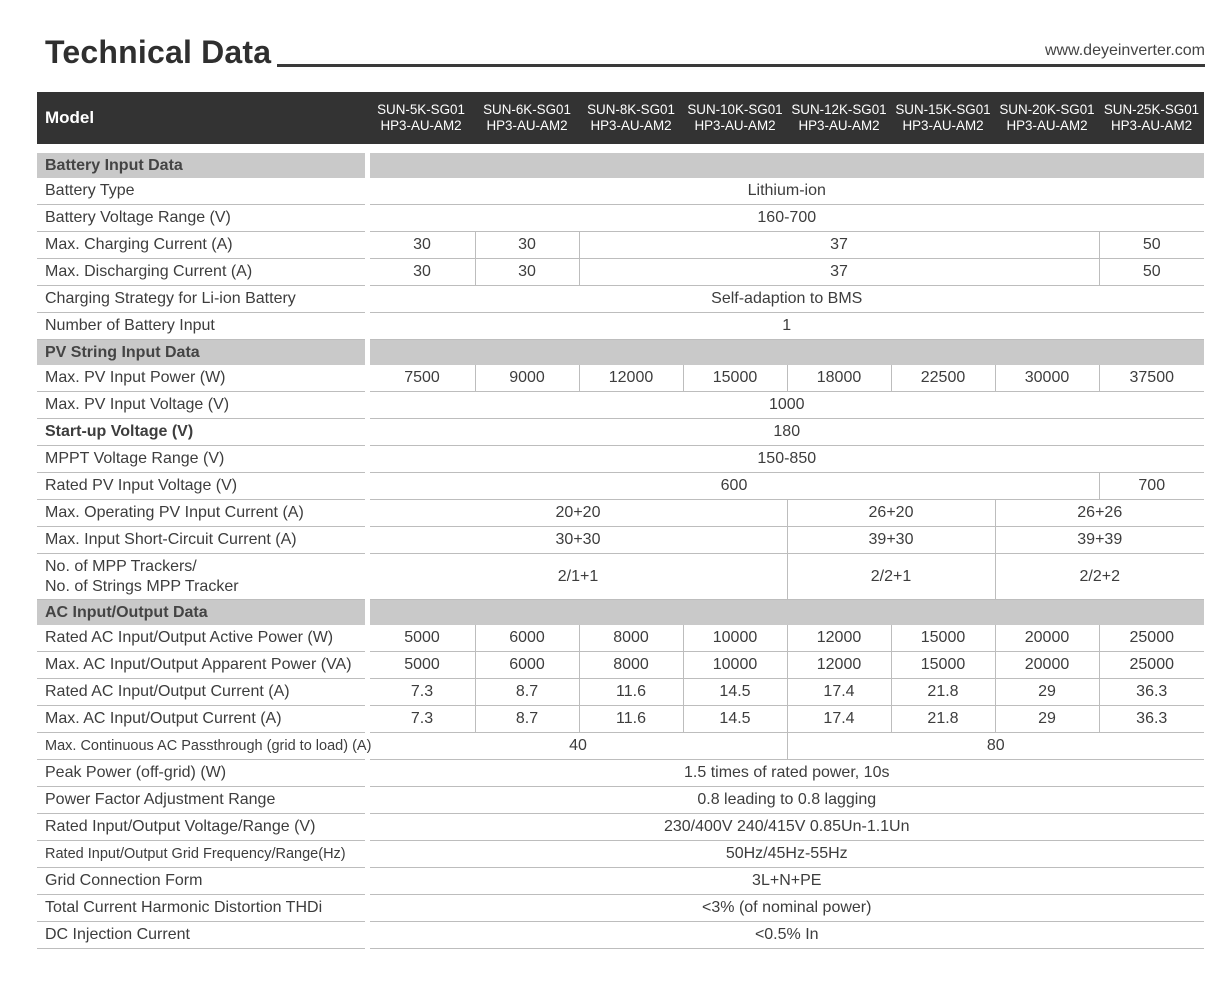 Image resolution: width=1230 pixels, height=984 pixels. What do you see at coordinates (734, 719) in the screenshot?
I see `spec-value: 14.5` at bounding box center [734, 719].